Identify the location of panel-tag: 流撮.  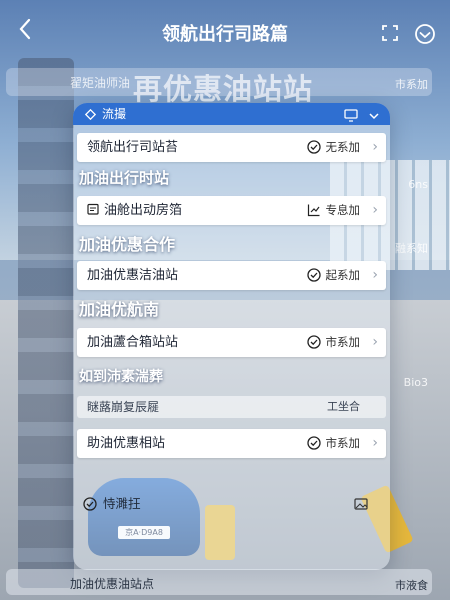
(105, 114).